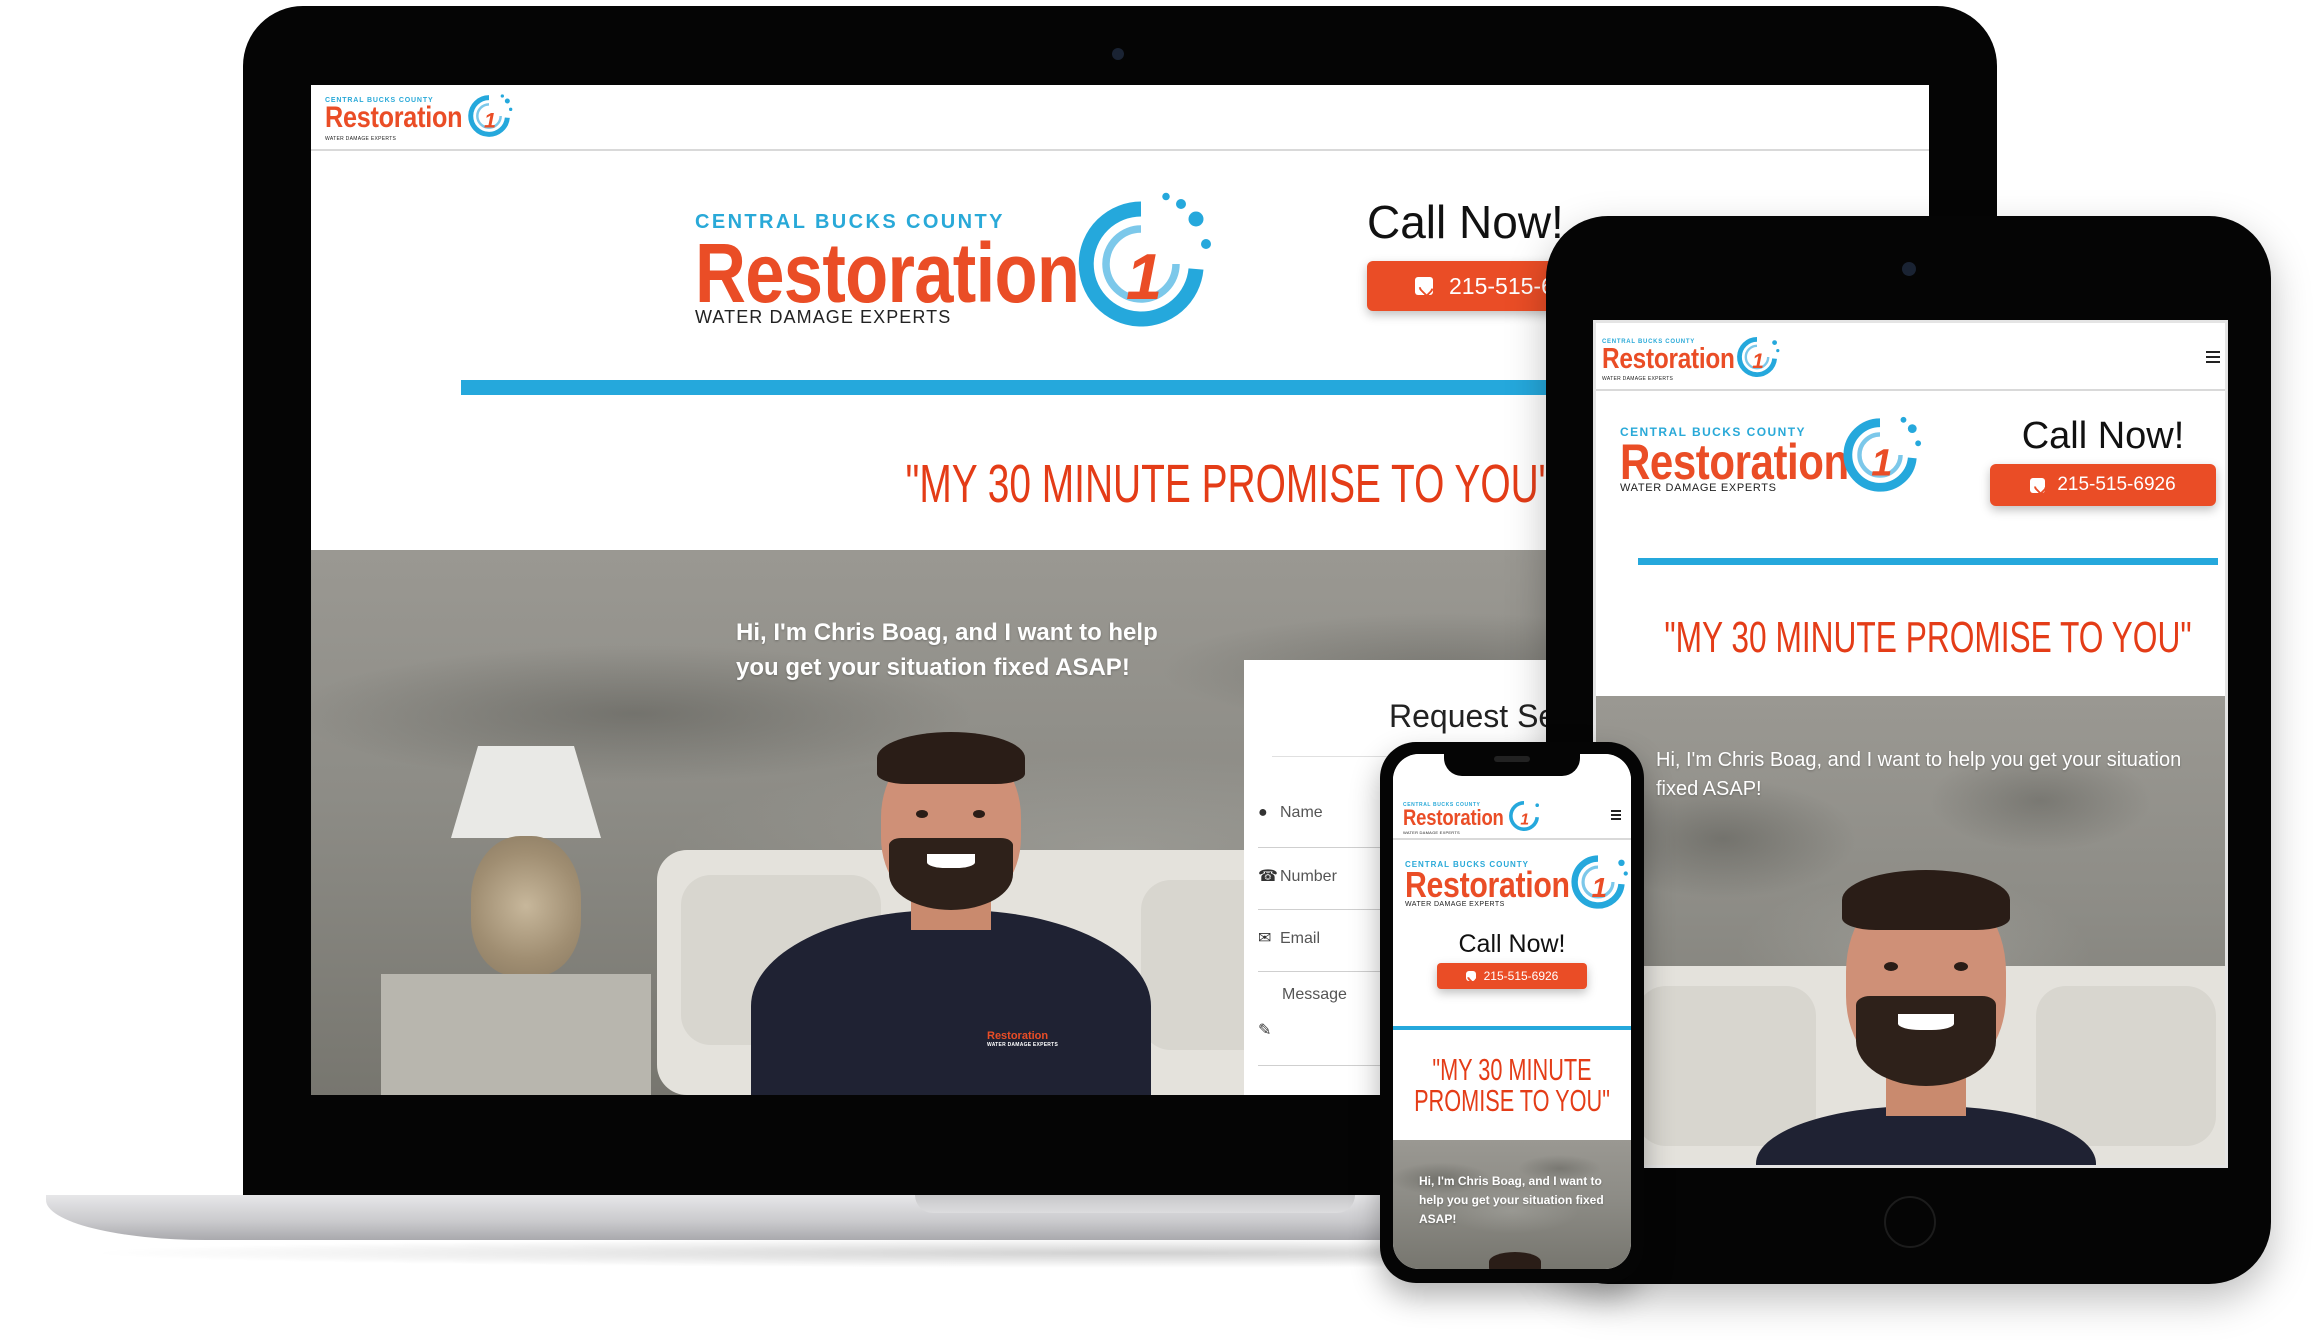 This screenshot has width=2320, height=1340. I want to click on call-phone-number: 215-515-6, so click(1501, 285).